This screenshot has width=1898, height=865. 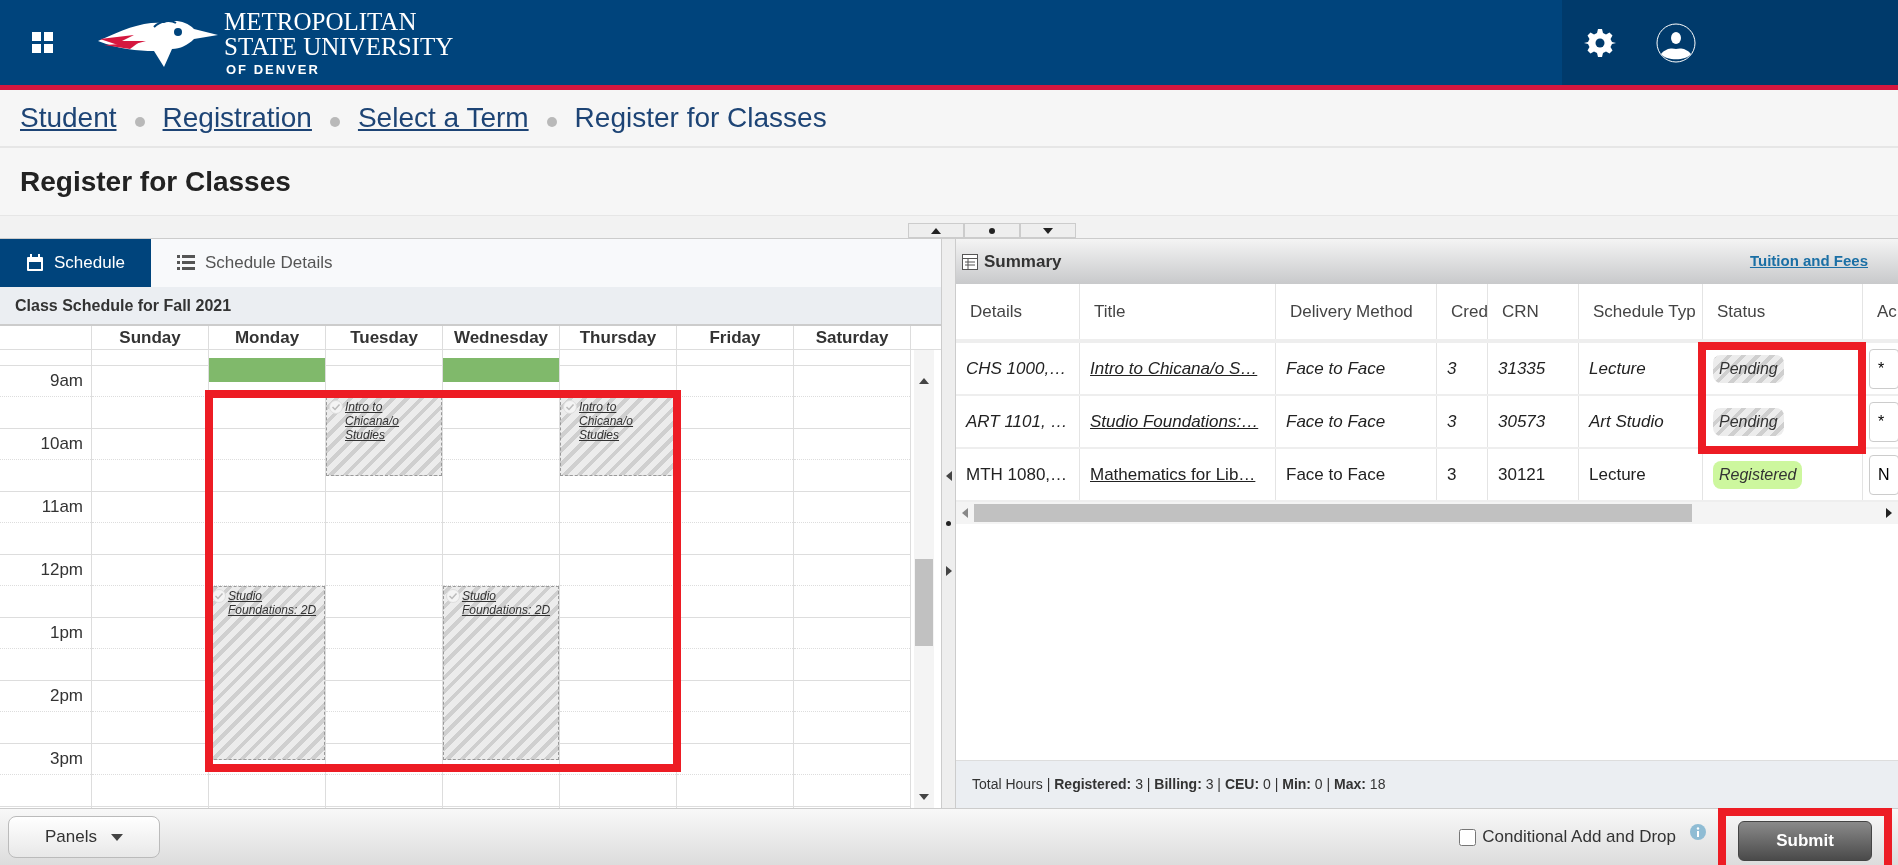 What do you see at coordinates (948, 571) in the screenshot?
I see `triangle-right-icon` at bounding box center [948, 571].